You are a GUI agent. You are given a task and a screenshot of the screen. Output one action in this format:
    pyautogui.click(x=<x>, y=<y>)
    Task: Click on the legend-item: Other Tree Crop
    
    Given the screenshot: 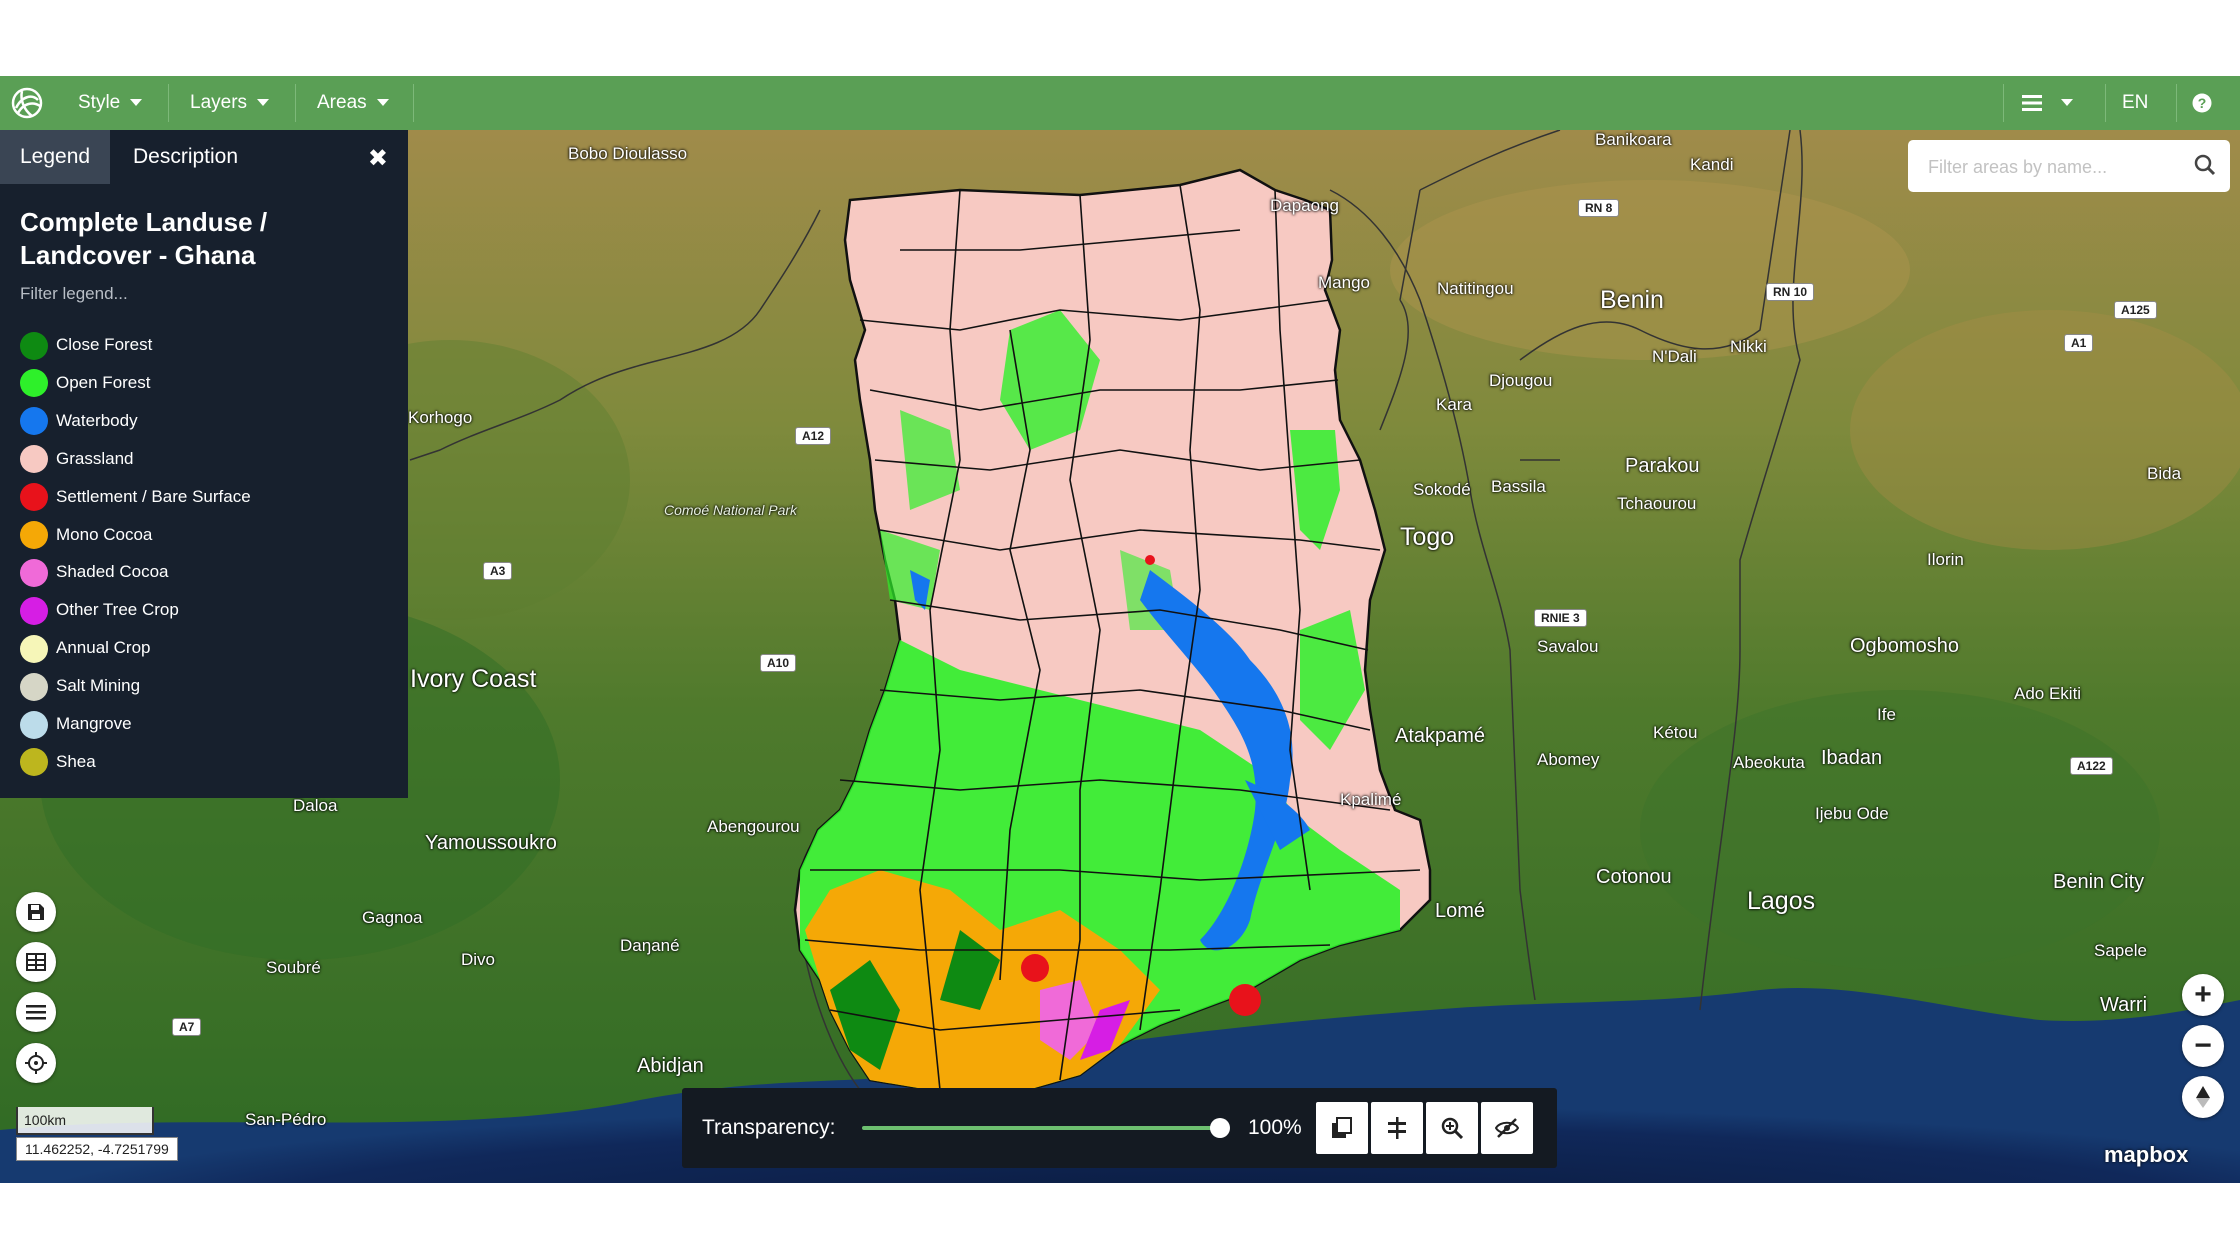 What is the action you would take?
    pyautogui.click(x=99, y=610)
    